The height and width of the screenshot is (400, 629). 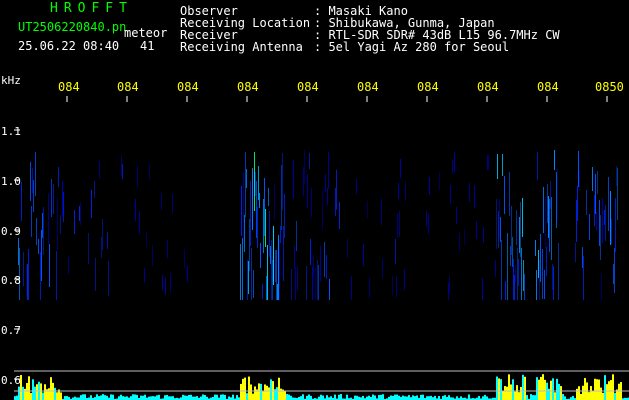 I want to click on freq-tick-label: 0.8, so click(x=11, y=280).